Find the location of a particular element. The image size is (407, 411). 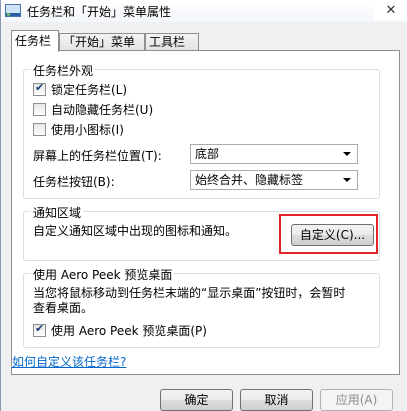

auto-hide-checkbox: 自动隐藏任务栏(U) is located at coordinates (93, 109).